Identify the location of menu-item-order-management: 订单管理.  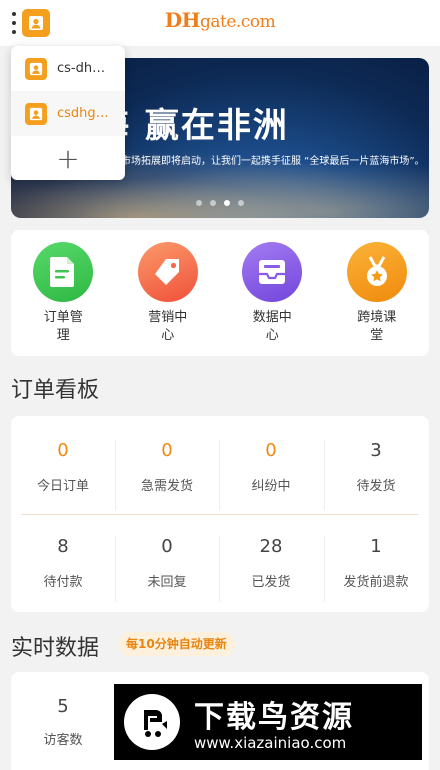
(63, 293).